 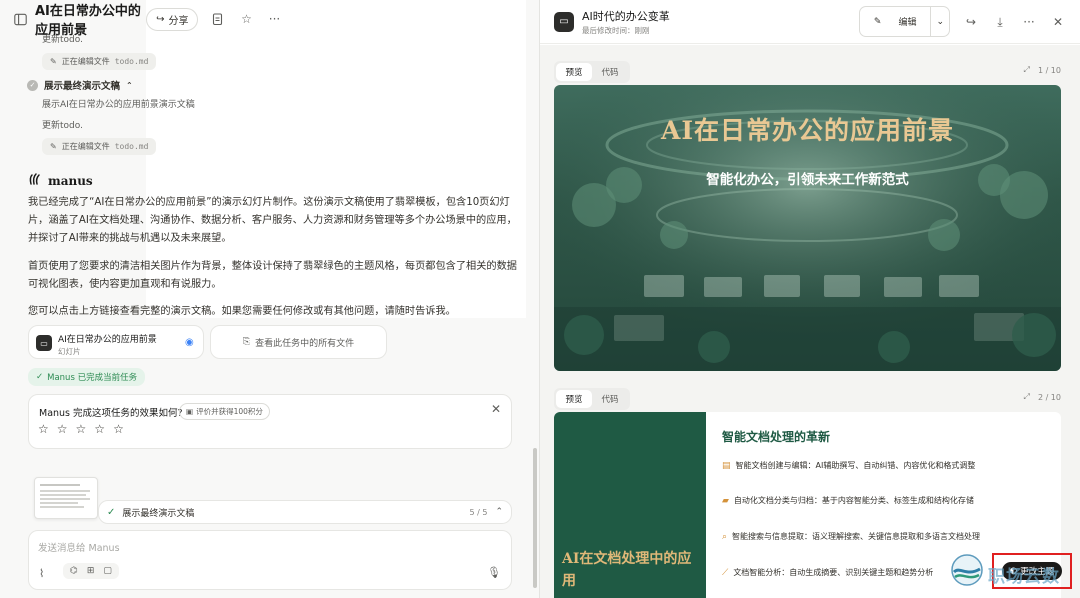 I want to click on microphone-icon: 🎙, so click(x=494, y=572).